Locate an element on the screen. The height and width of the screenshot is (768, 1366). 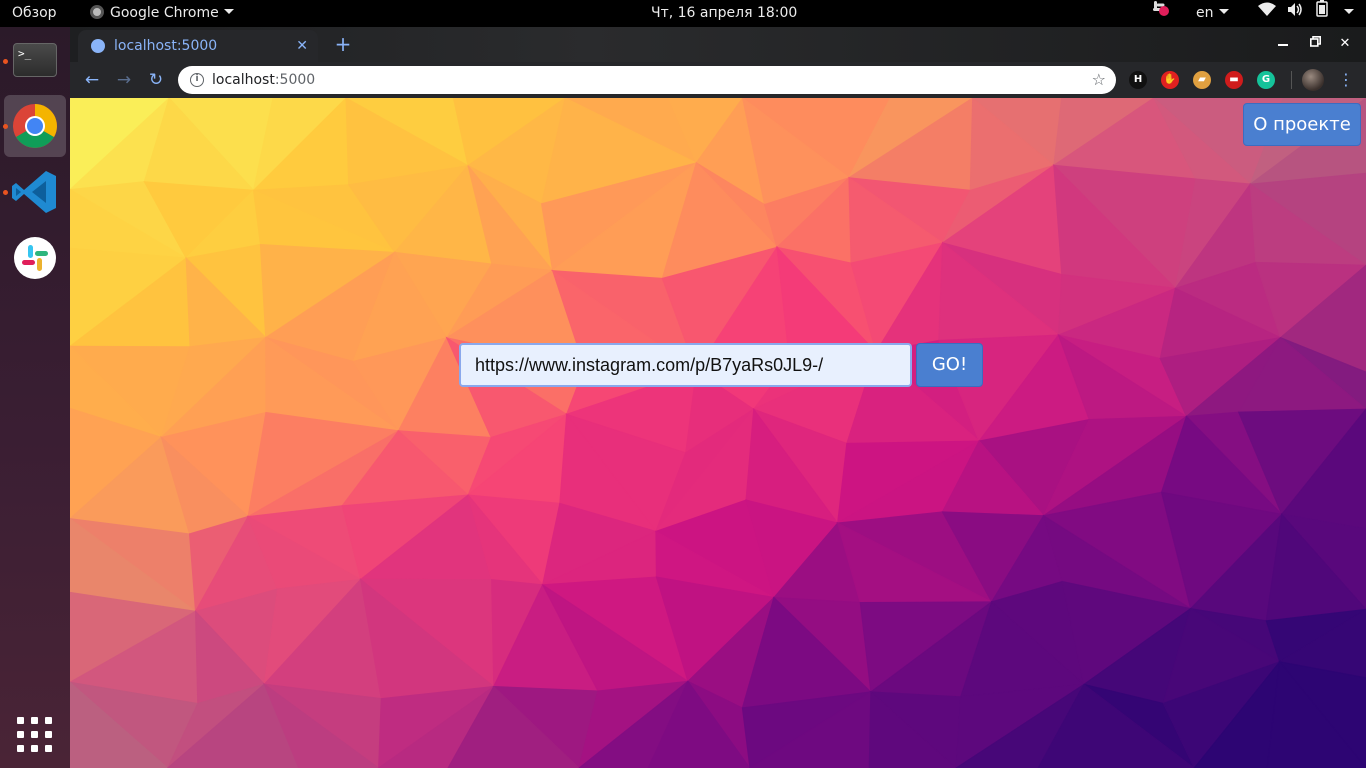
system-menu-button is located at coordinates (1346, 13).